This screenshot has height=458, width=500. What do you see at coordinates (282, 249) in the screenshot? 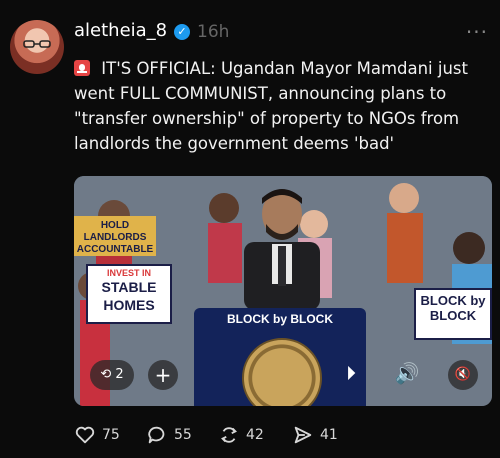
I see `speaker-figure` at bounding box center [282, 249].